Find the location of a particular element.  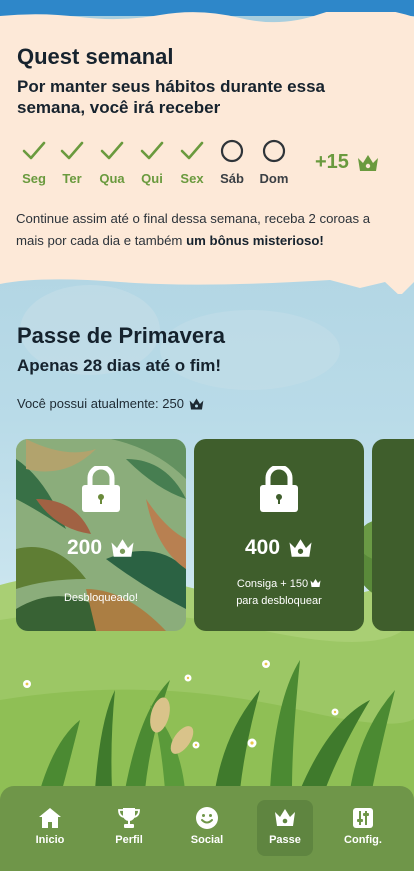

day-seg: Seg is located at coordinates (34, 165).